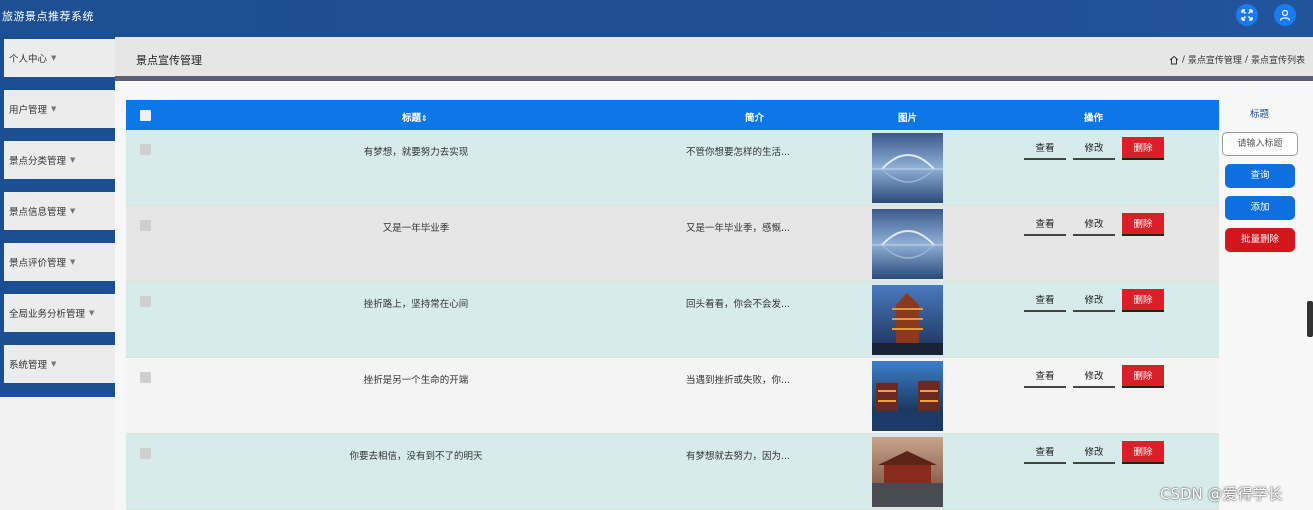 The width and height of the screenshot is (1313, 510). I want to click on column-header-image: 图片, so click(908, 118).